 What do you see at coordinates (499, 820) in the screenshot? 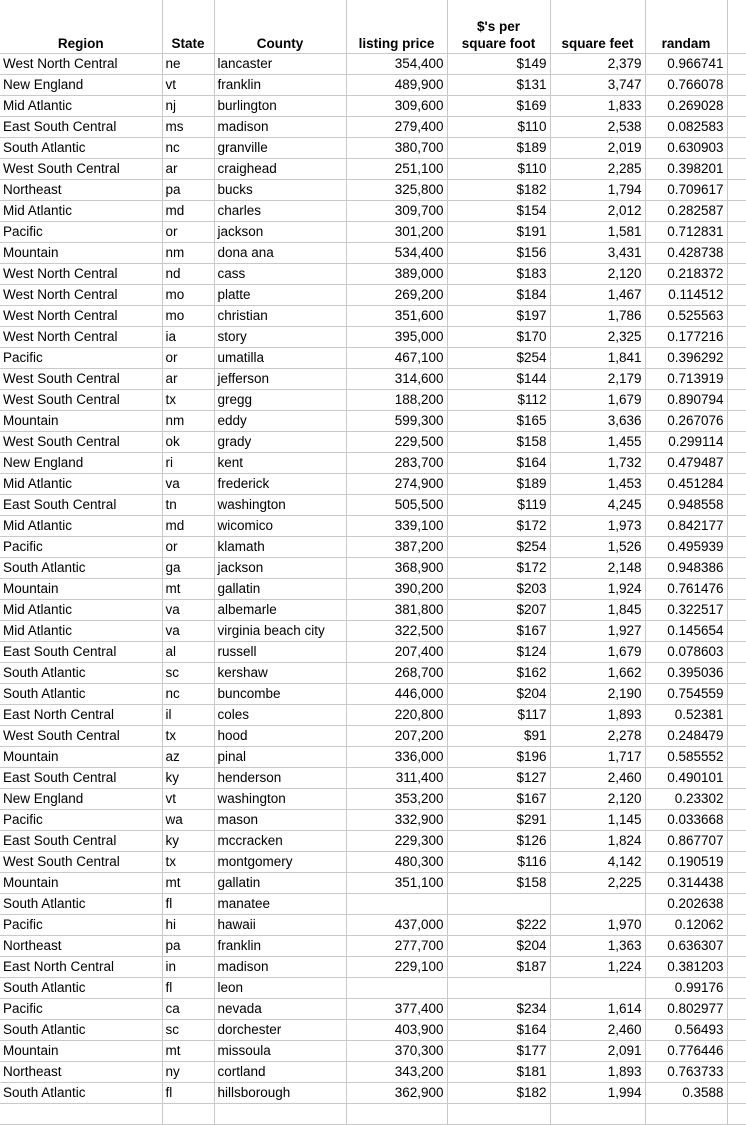
I see `cell-per-square-foot: $291` at bounding box center [499, 820].